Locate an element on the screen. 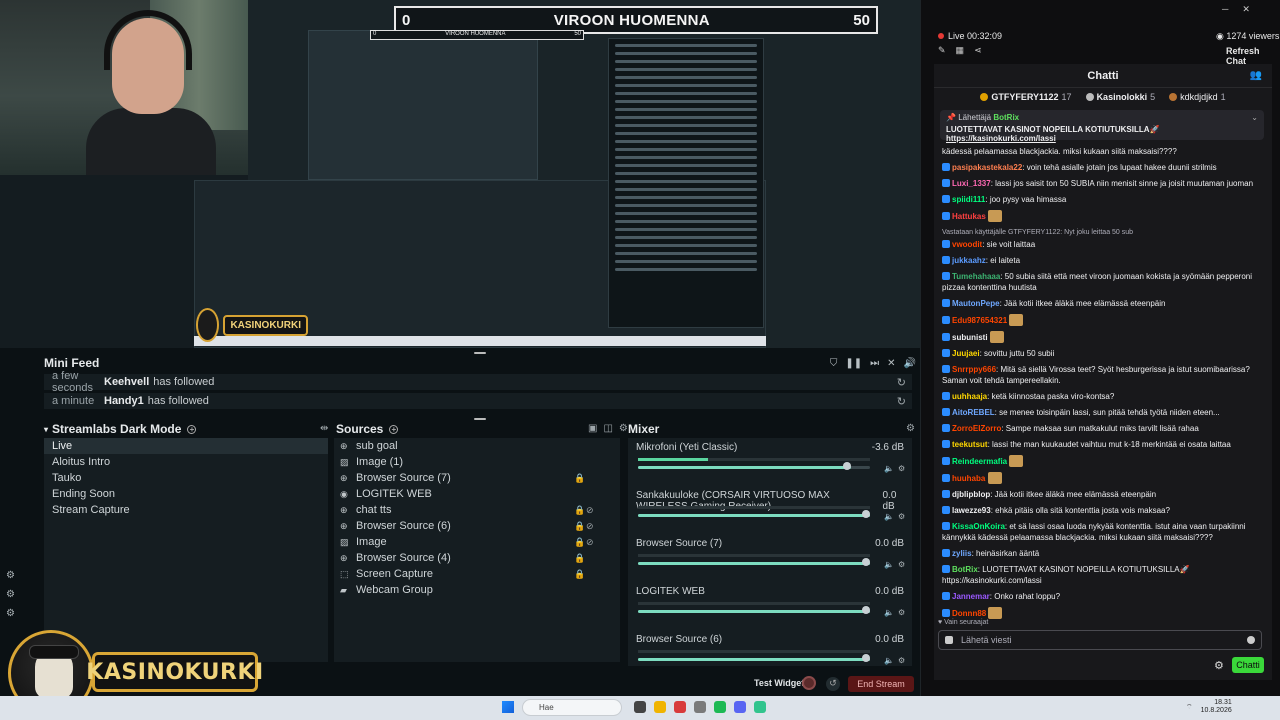 This screenshot has width=1280, height=720. chat-username: spiidi111 is located at coordinates (968, 199).